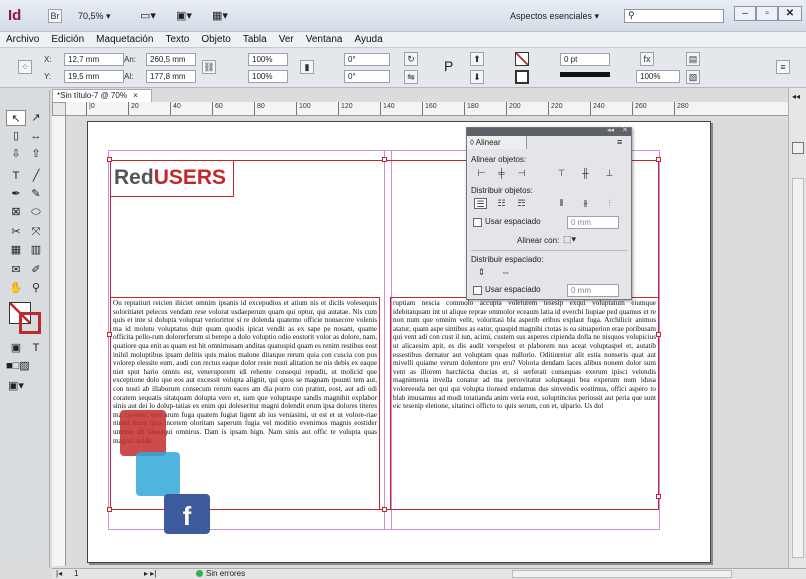 Image resolution: width=806 pixels, height=579 pixels. I want to click on menu-ver: Ver, so click(286, 39).